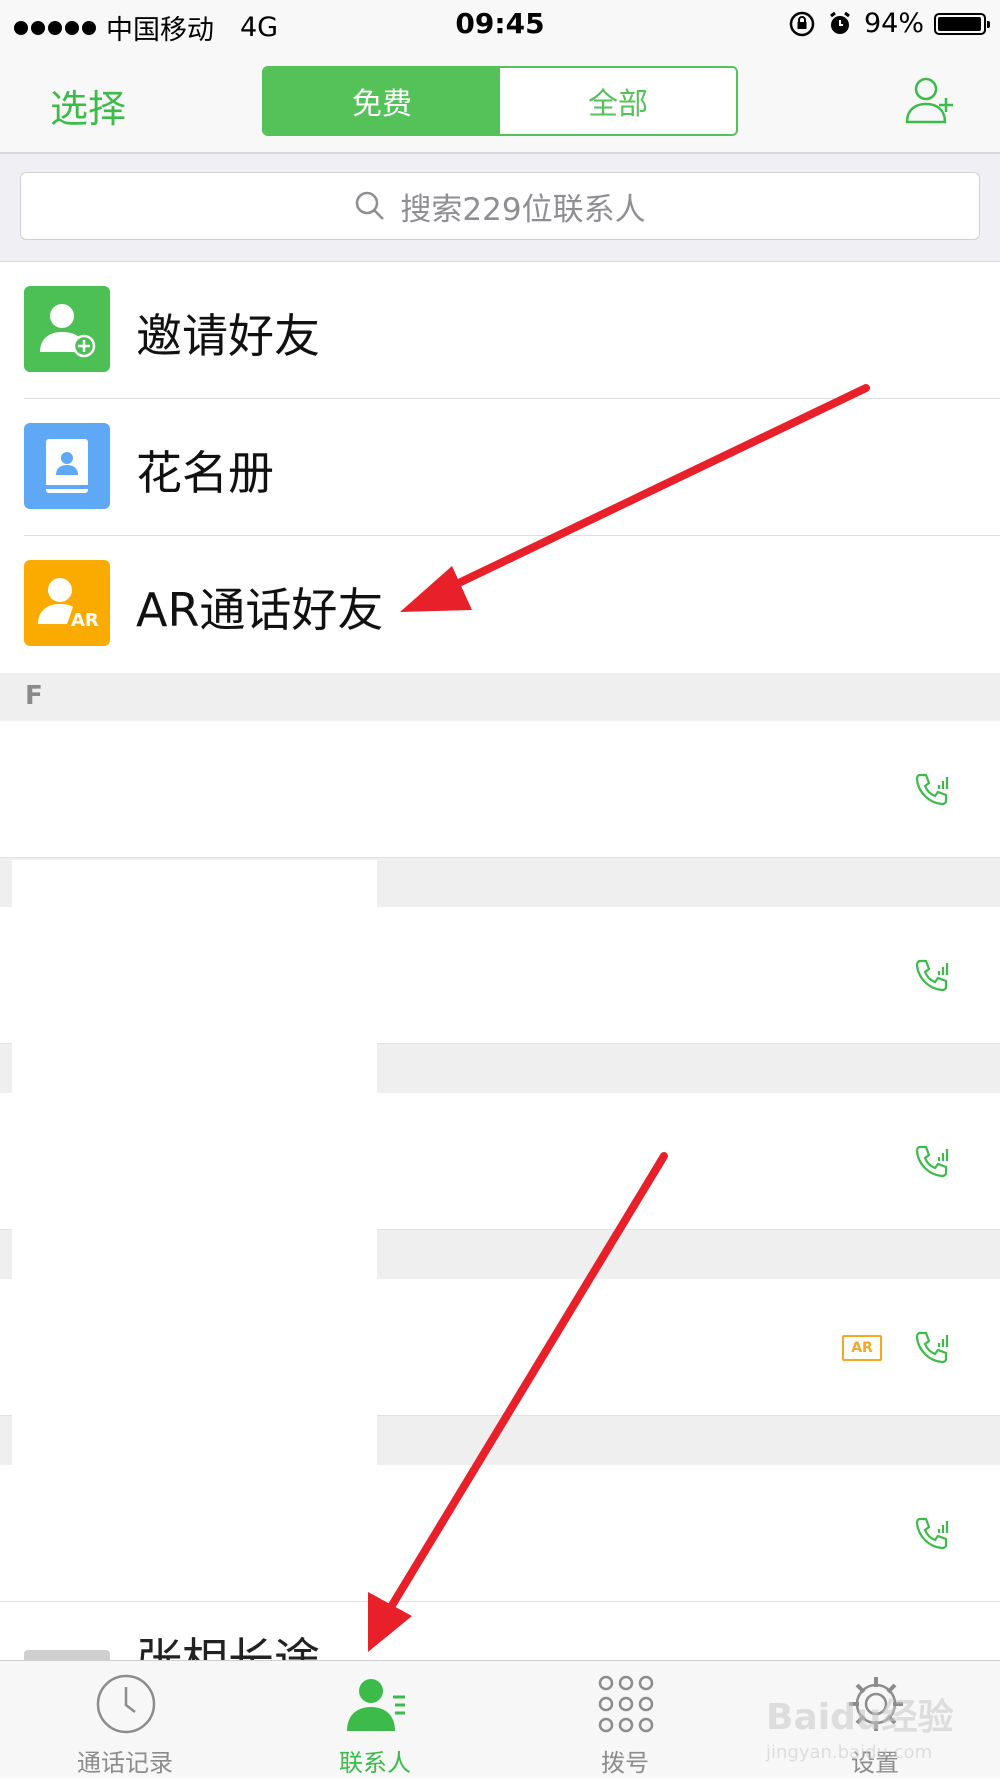  What do you see at coordinates (67, 603) in the screenshot?
I see `ar-friend-icon: AR` at bounding box center [67, 603].